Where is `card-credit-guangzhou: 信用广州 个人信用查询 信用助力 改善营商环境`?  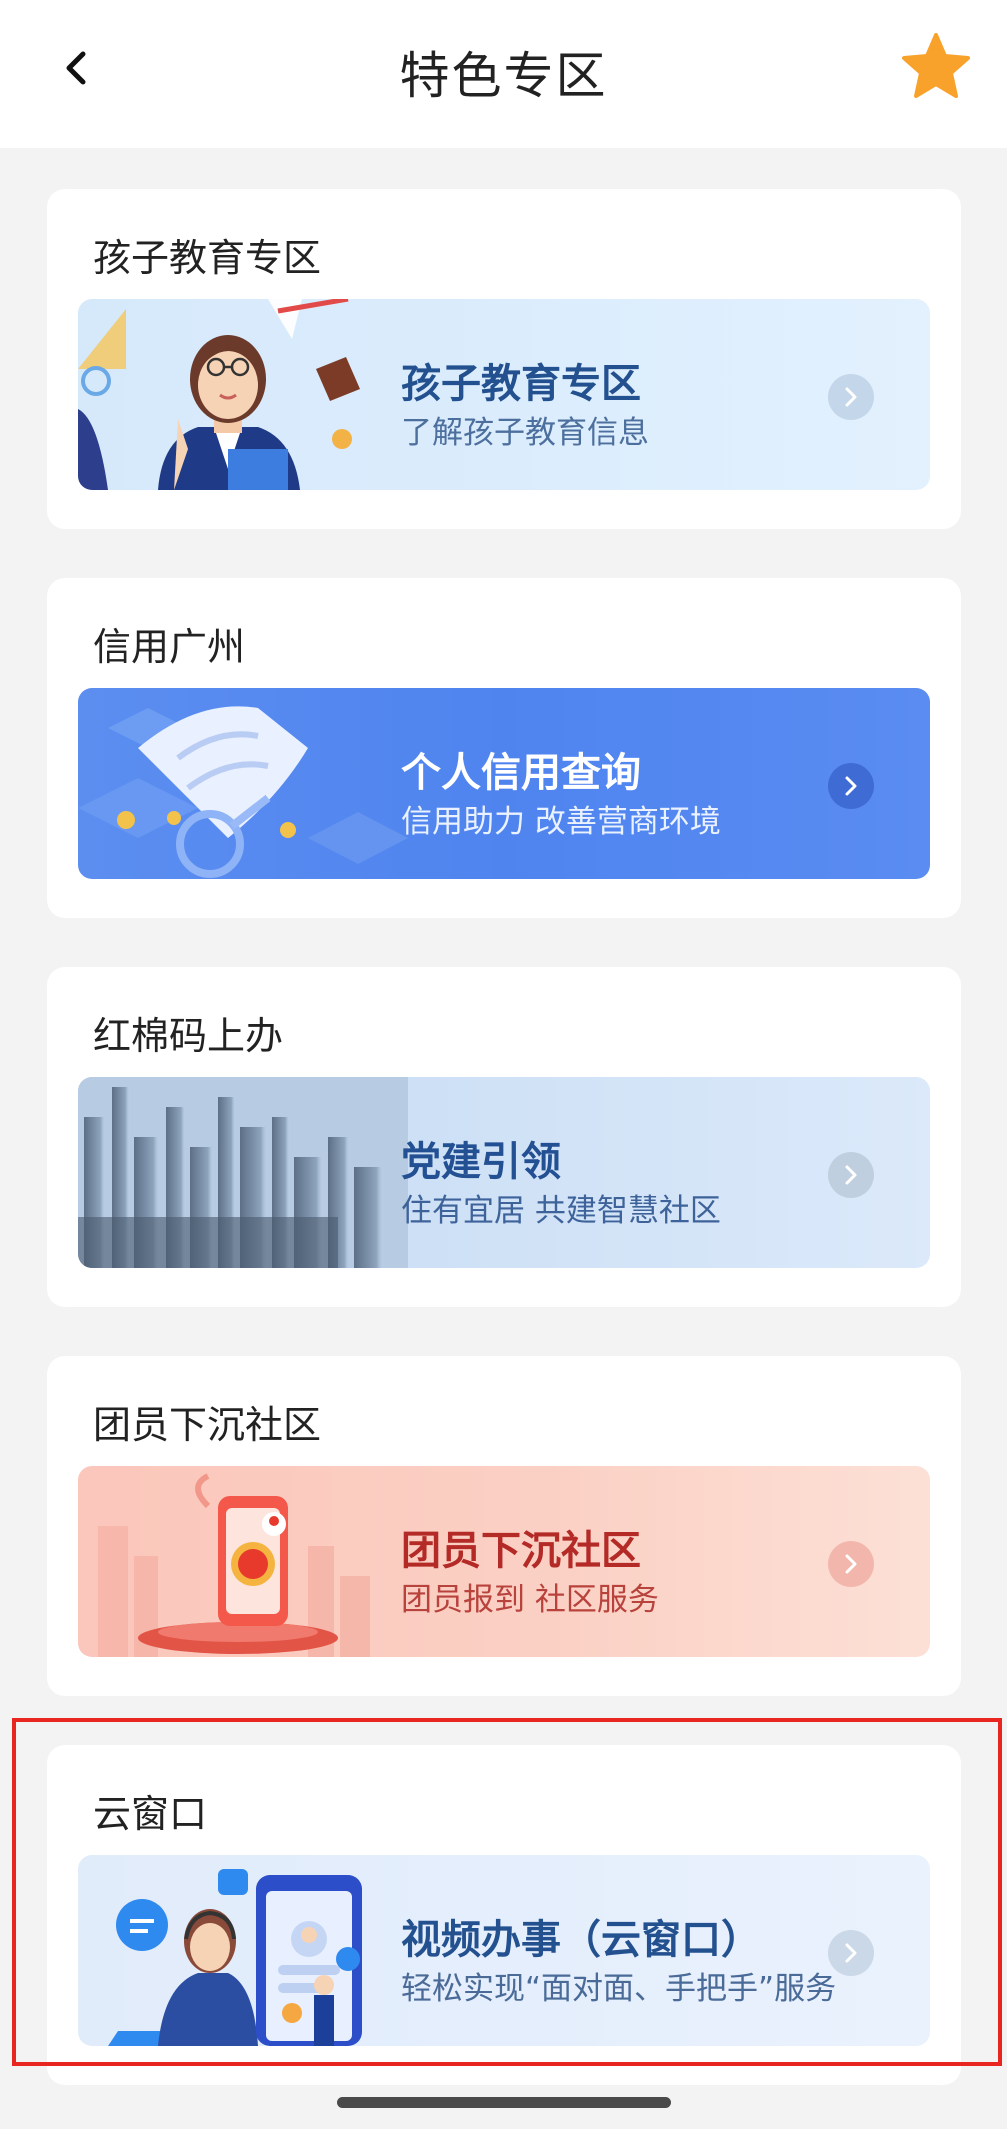
card-credit-guangzhou: 信用广州 个人信用查询 信用助力 改善营商环境 is located at coordinates (504, 748).